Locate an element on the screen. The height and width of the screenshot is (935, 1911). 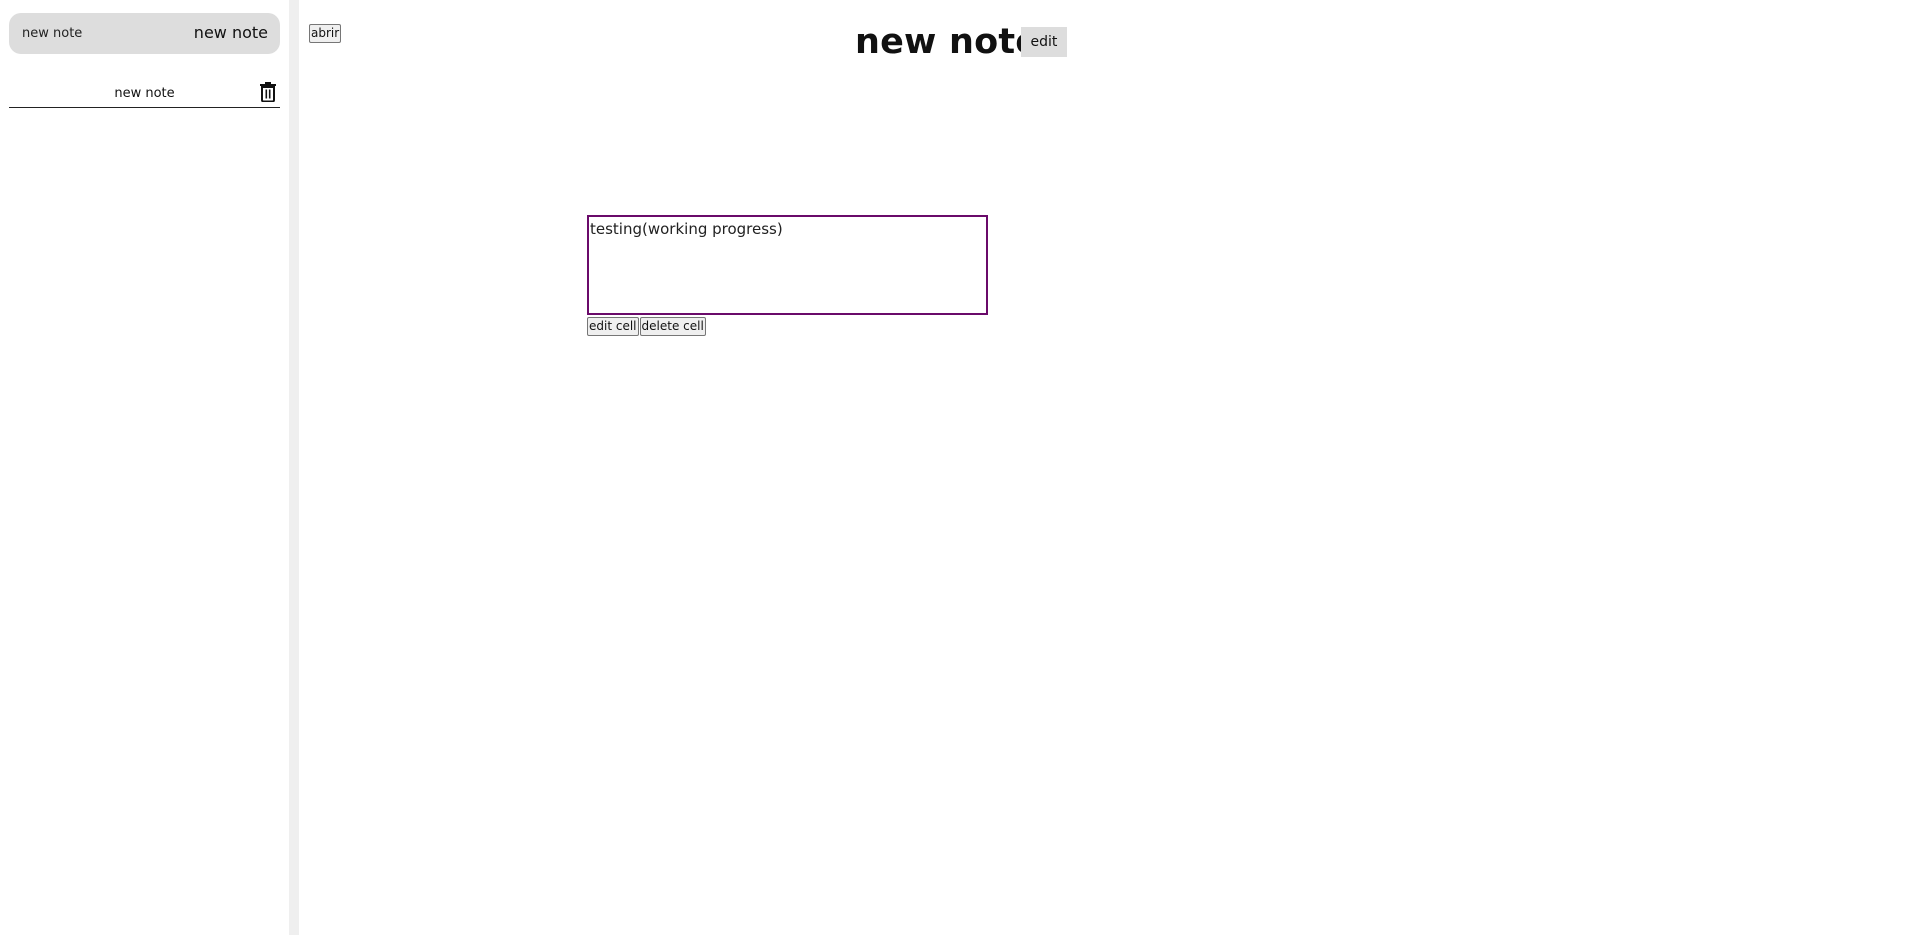
note-title: new note is located at coordinates (947, 42).